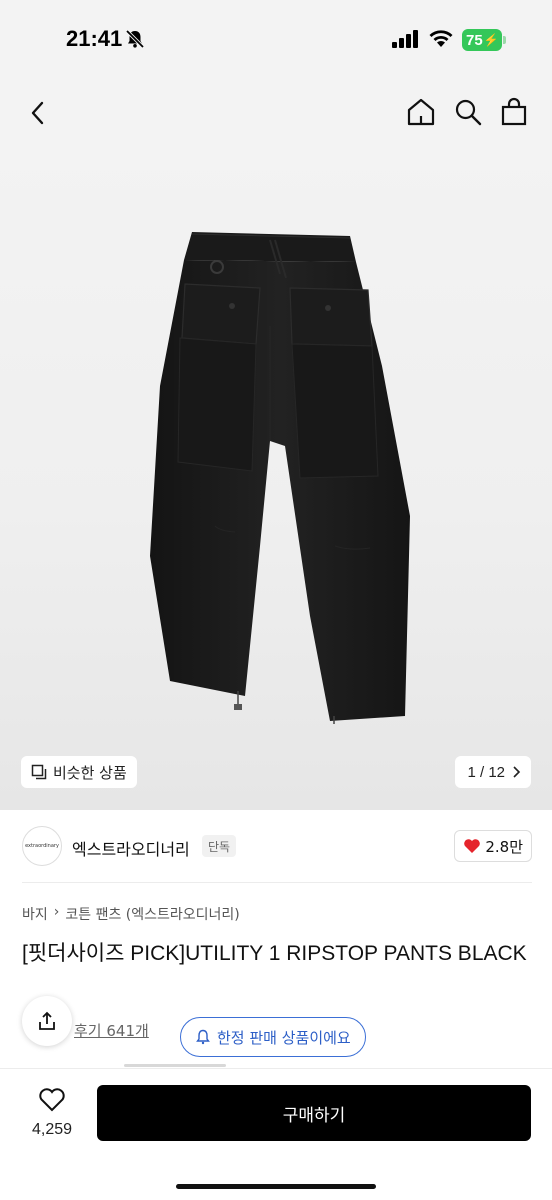 This screenshot has width=552, height=1200. I want to click on bottom-action-bar: 4,259 구매하기, so click(276, 1134).